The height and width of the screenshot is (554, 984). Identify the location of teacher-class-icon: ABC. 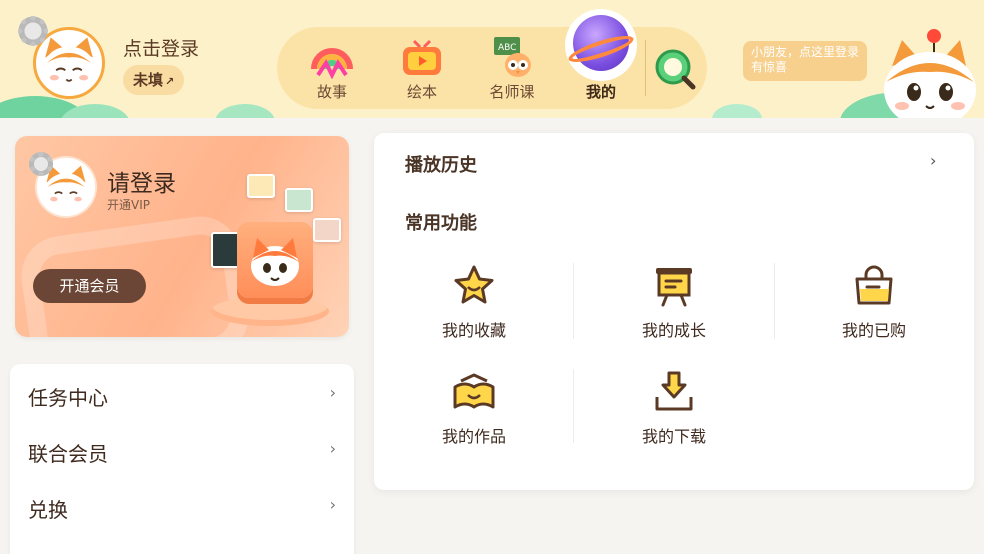
(512, 57).